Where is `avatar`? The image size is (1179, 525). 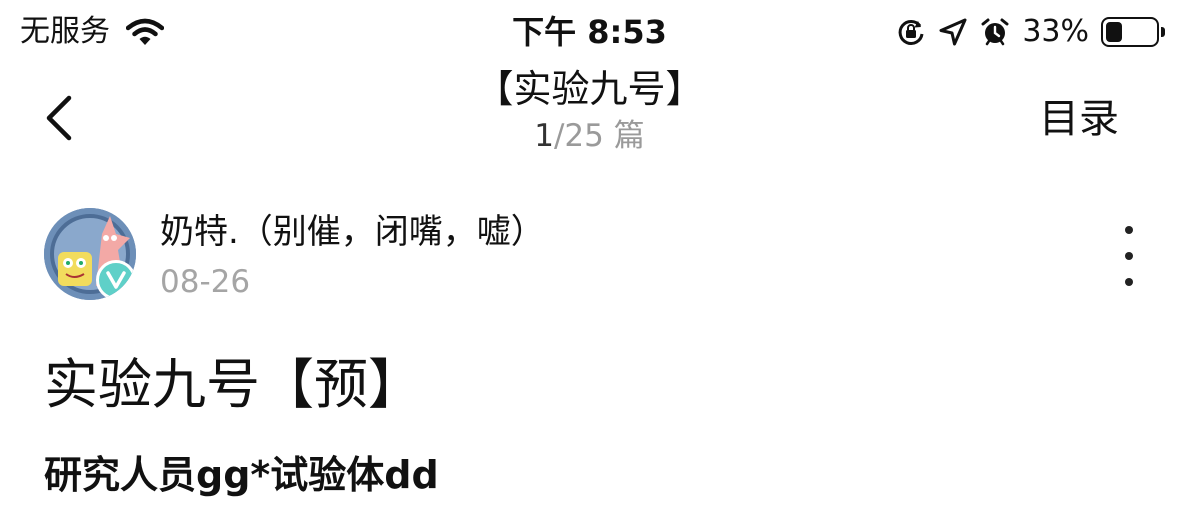
avatar is located at coordinates (90, 254).